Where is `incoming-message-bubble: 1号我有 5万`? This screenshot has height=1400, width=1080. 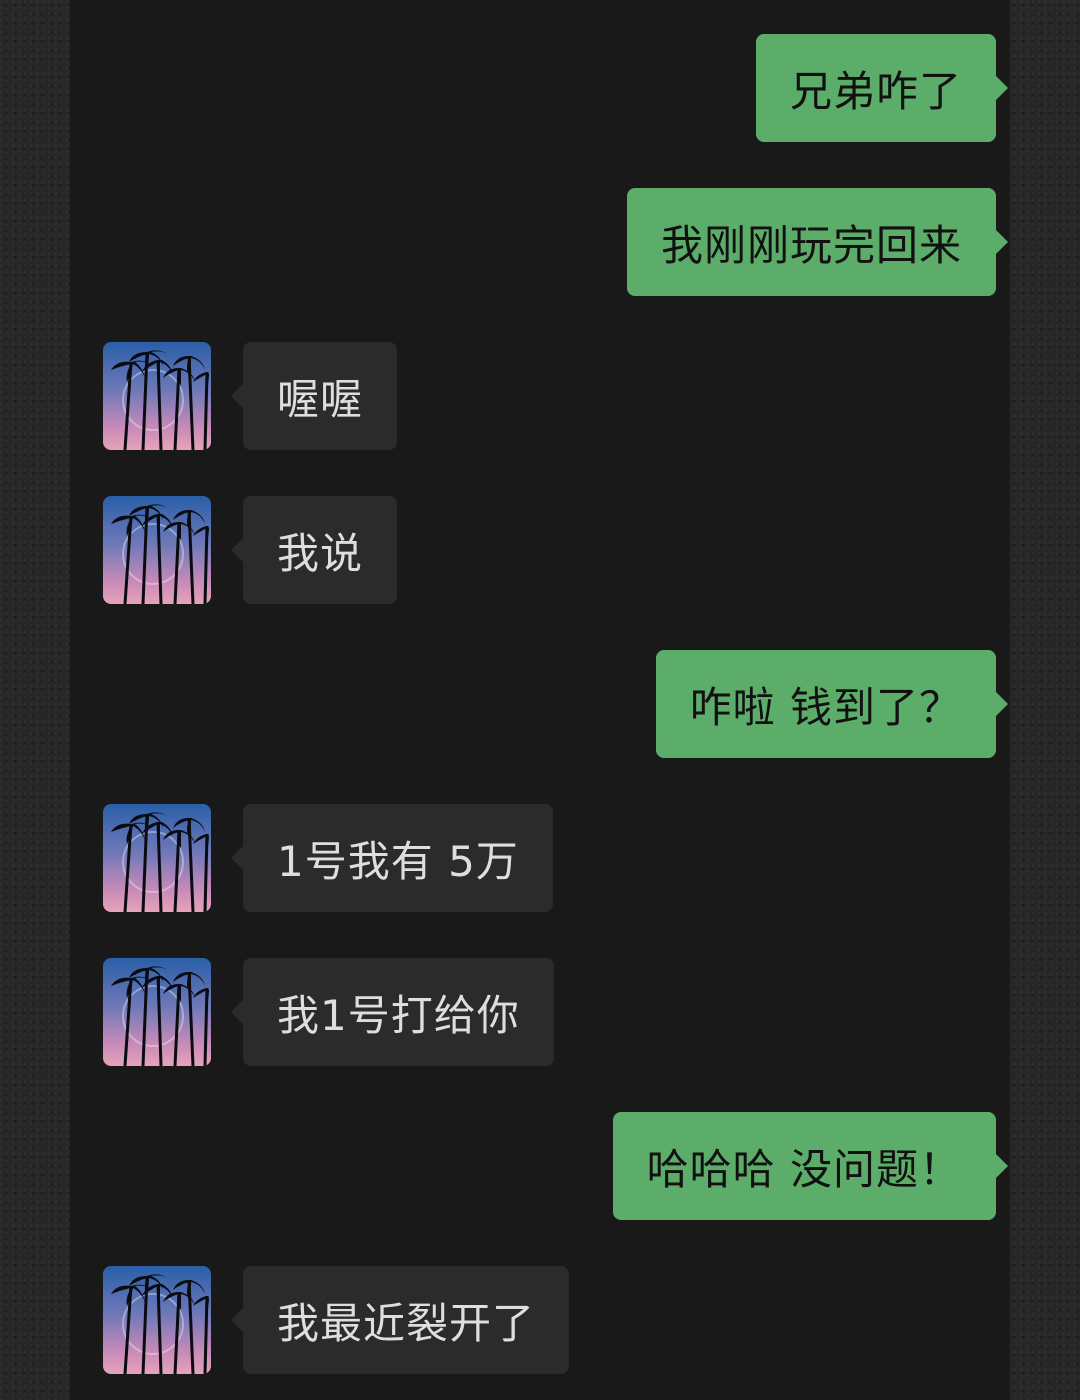
incoming-message-bubble: 1号我有 5万 is located at coordinates (392, 858).